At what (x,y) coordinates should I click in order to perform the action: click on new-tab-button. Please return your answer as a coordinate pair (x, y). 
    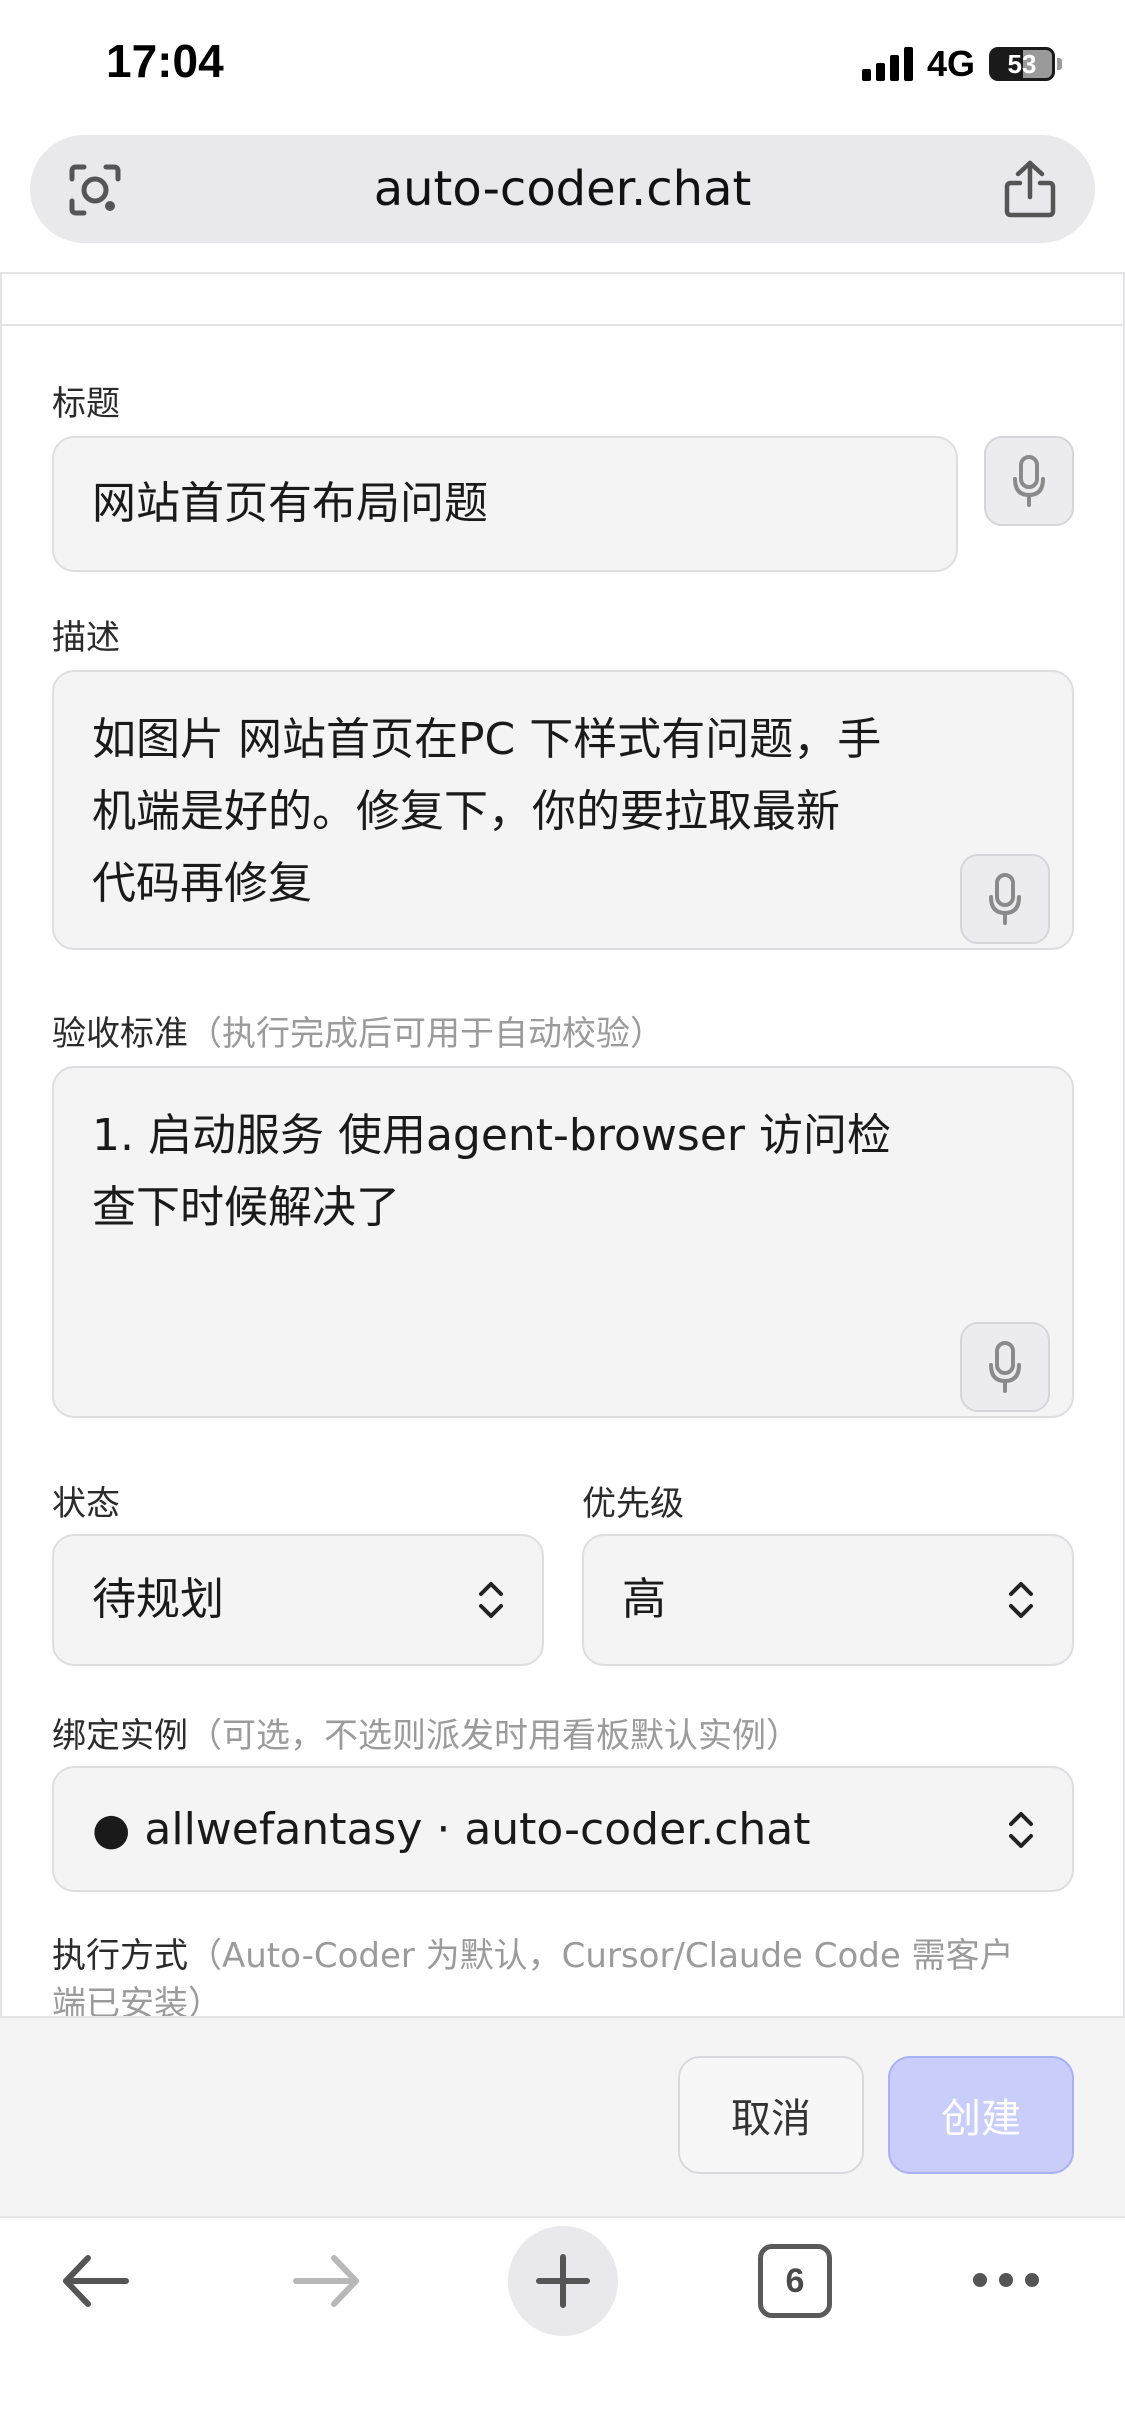
    Looking at the image, I should click on (563, 2281).